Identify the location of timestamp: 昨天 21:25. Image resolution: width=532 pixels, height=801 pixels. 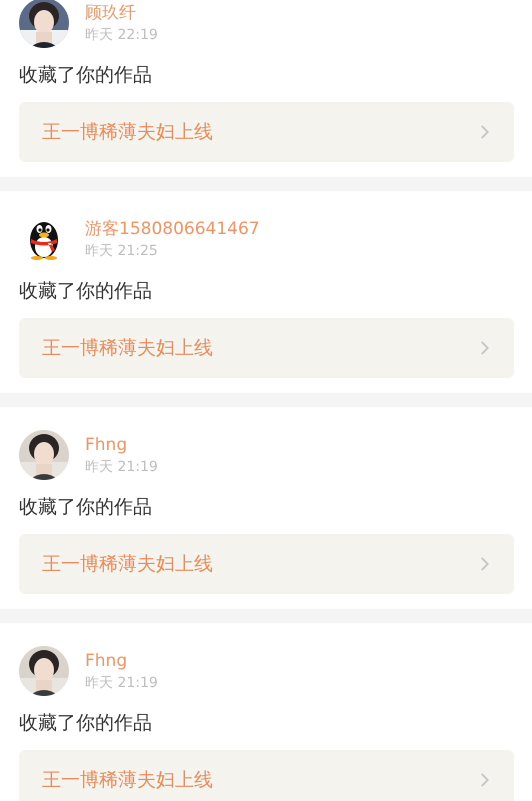
(122, 251).